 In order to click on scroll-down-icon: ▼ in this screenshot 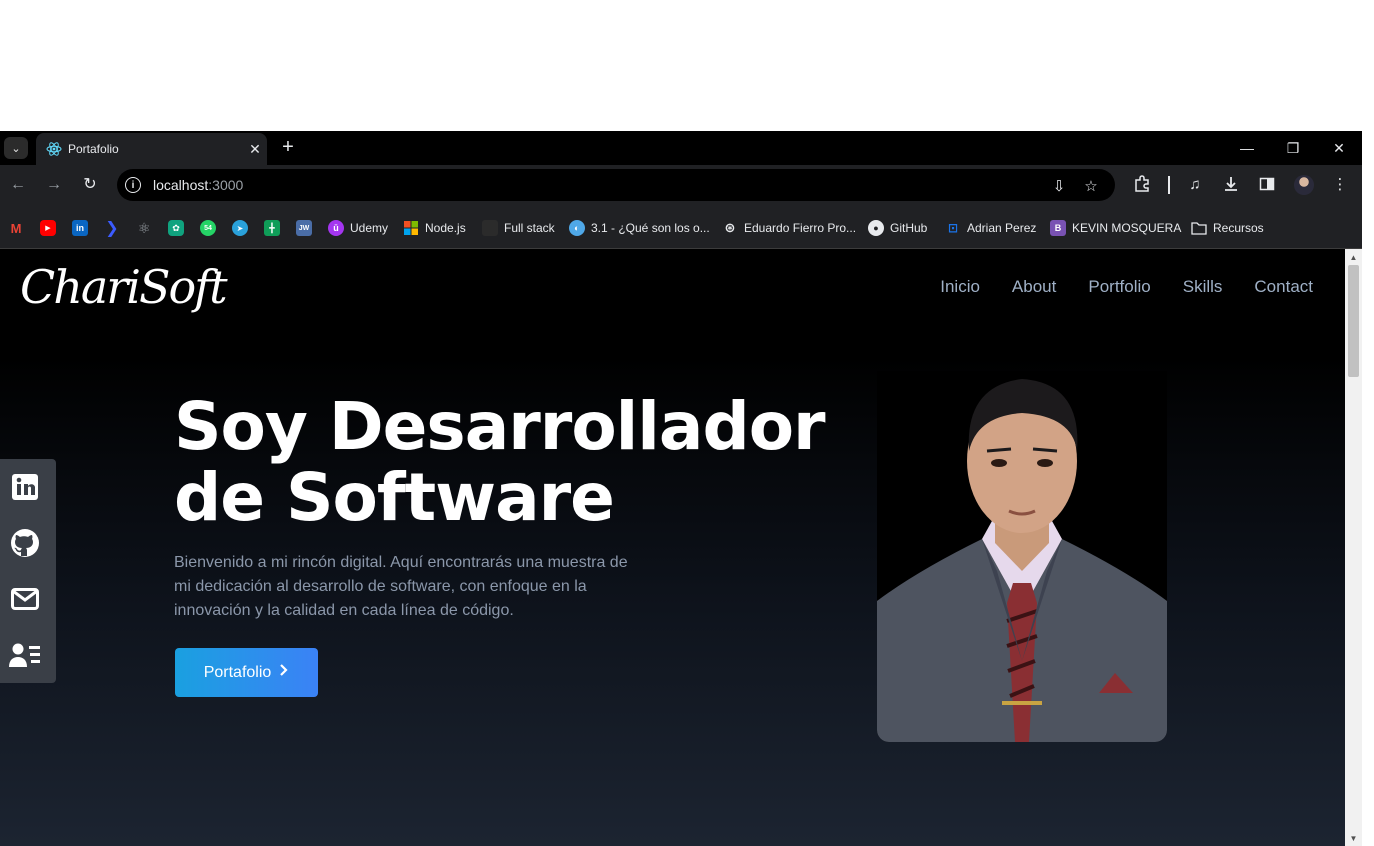, I will do `click(1353, 839)`.